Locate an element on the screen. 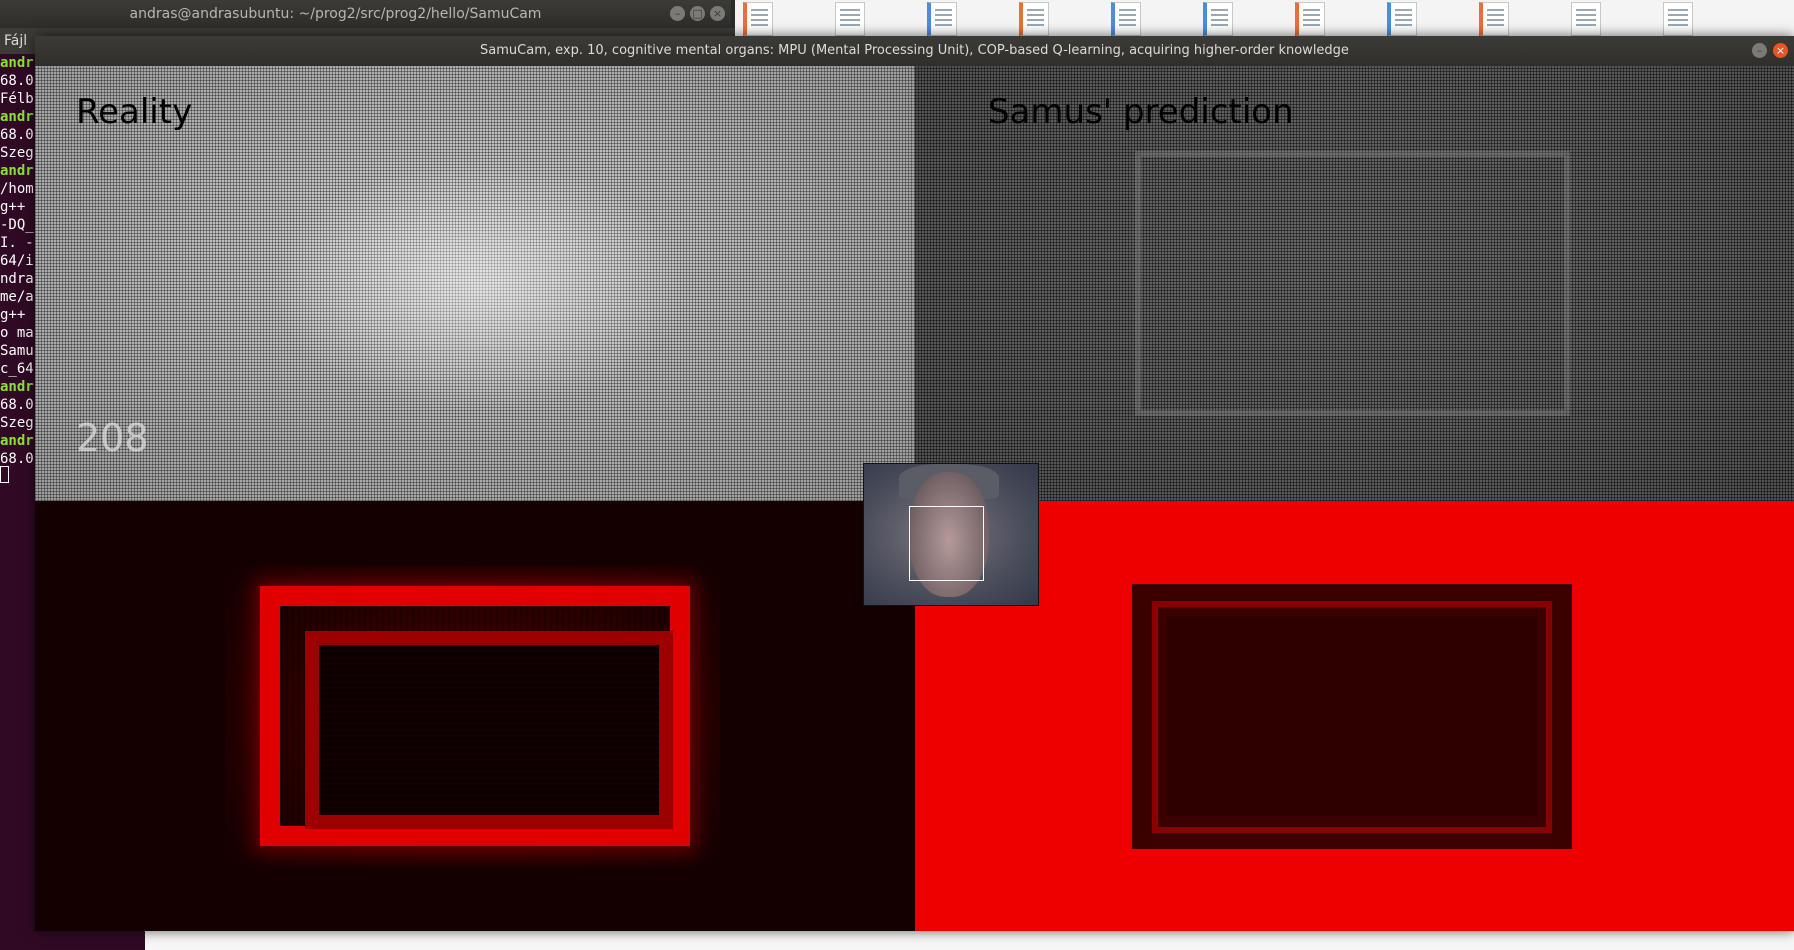 The width and height of the screenshot is (1794, 950). reality-scene is located at coordinates (480, 286).